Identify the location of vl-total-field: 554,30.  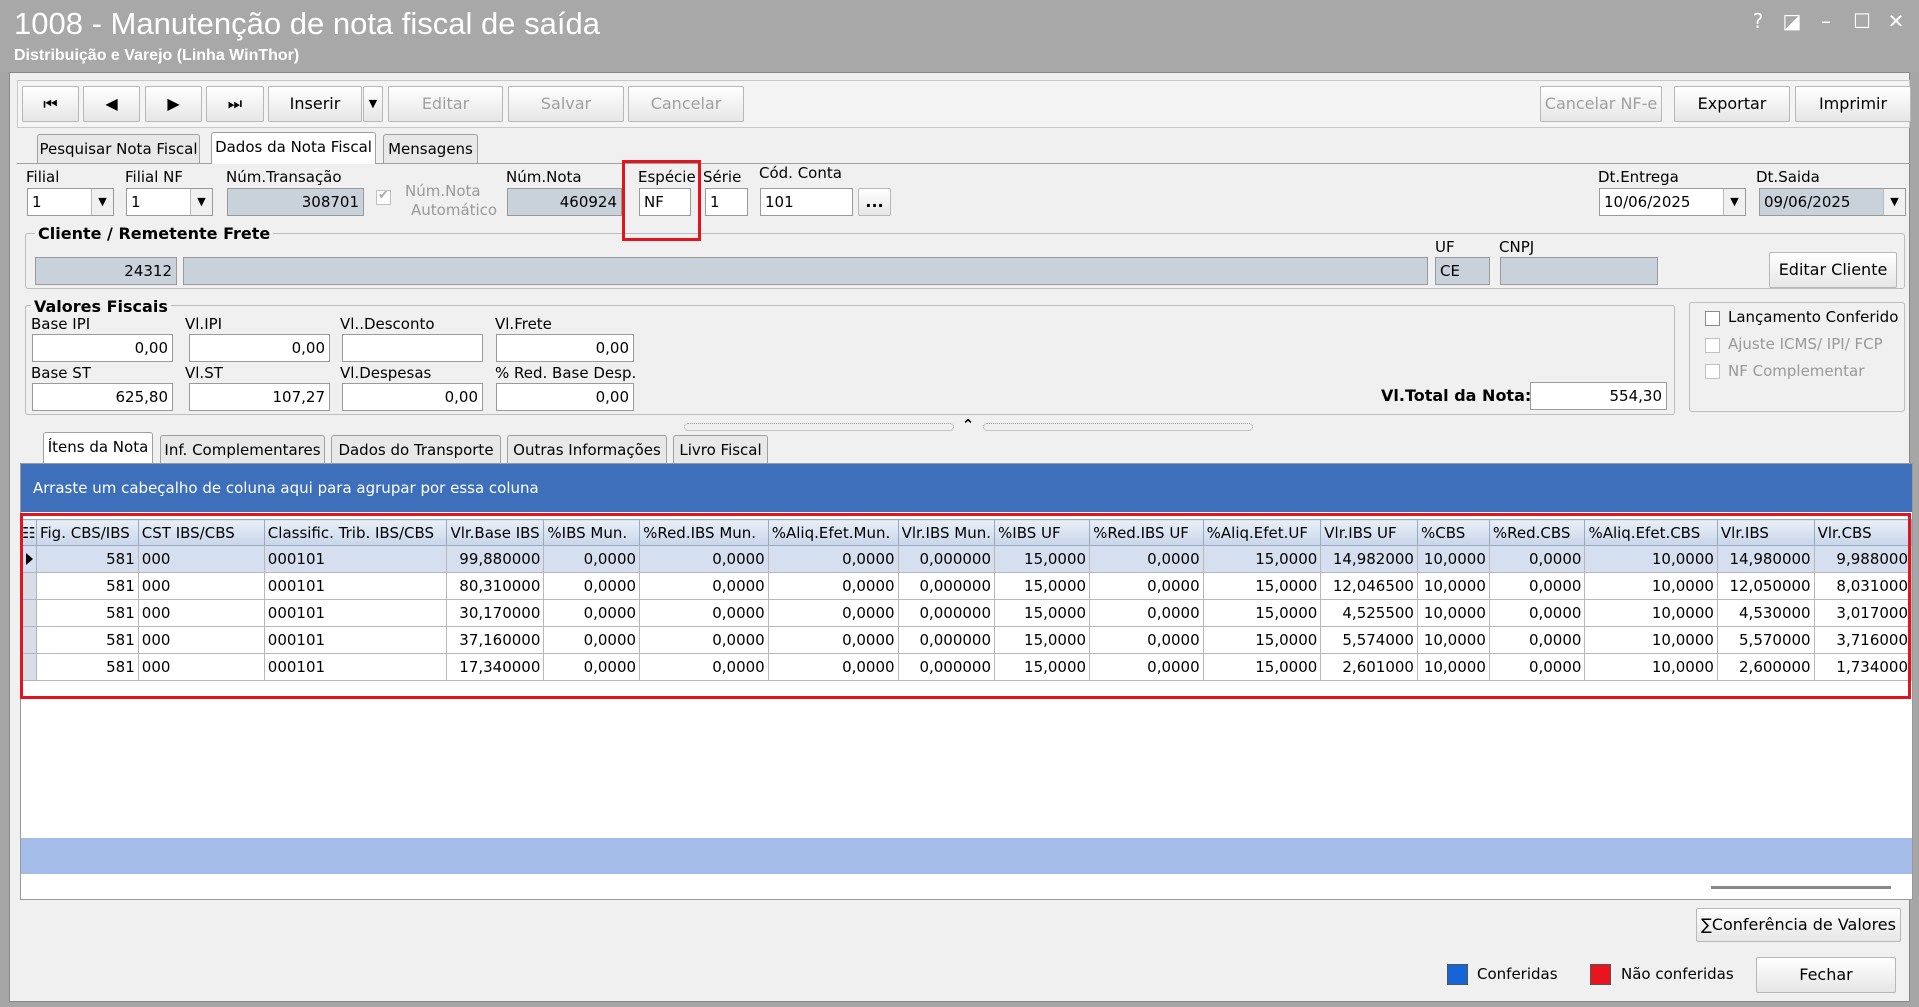
(1598, 396).